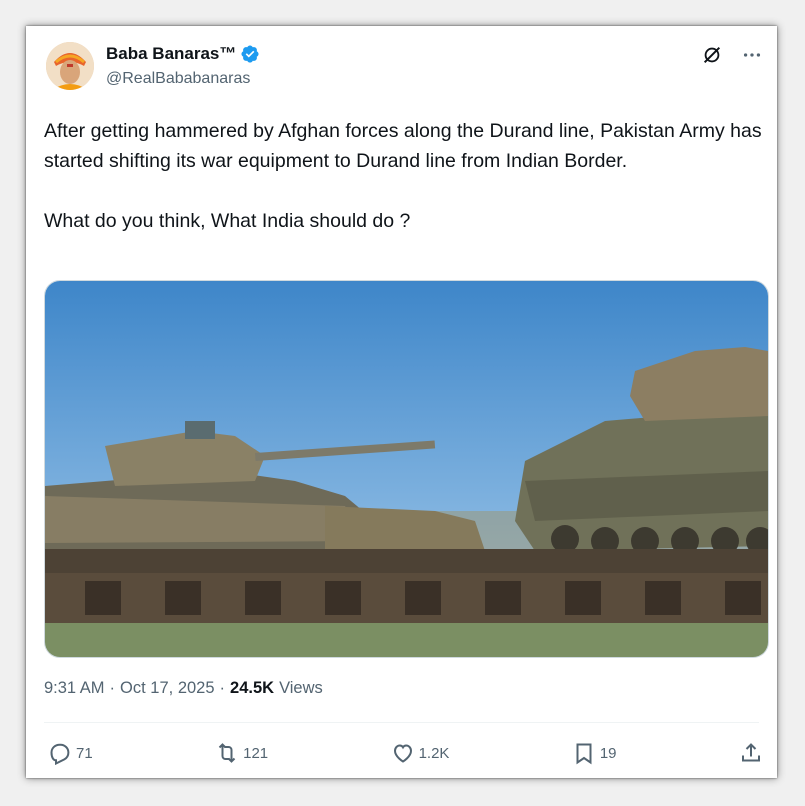 Image resolution: width=805 pixels, height=806 pixels. I want to click on avatar-image, so click(70, 66).